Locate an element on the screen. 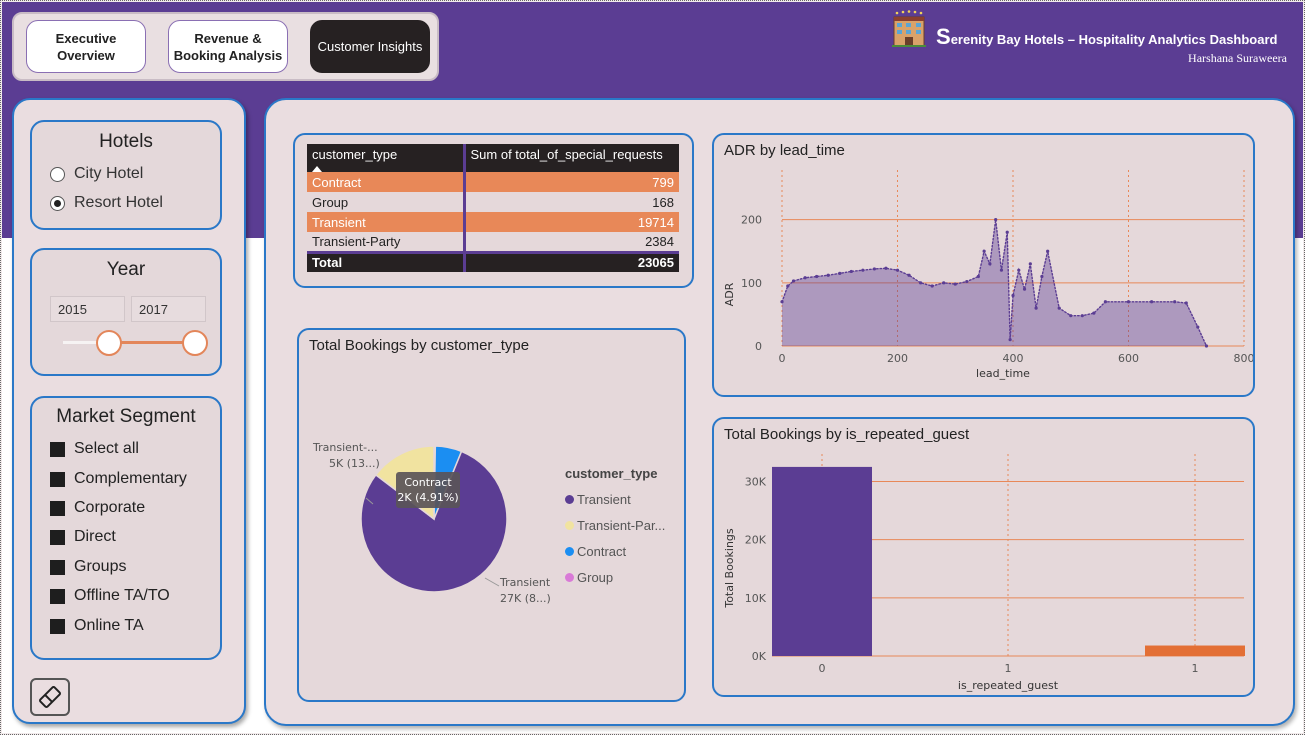 The image size is (1305, 735). radio-city-hotel: City Hotel is located at coordinates (96, 174).